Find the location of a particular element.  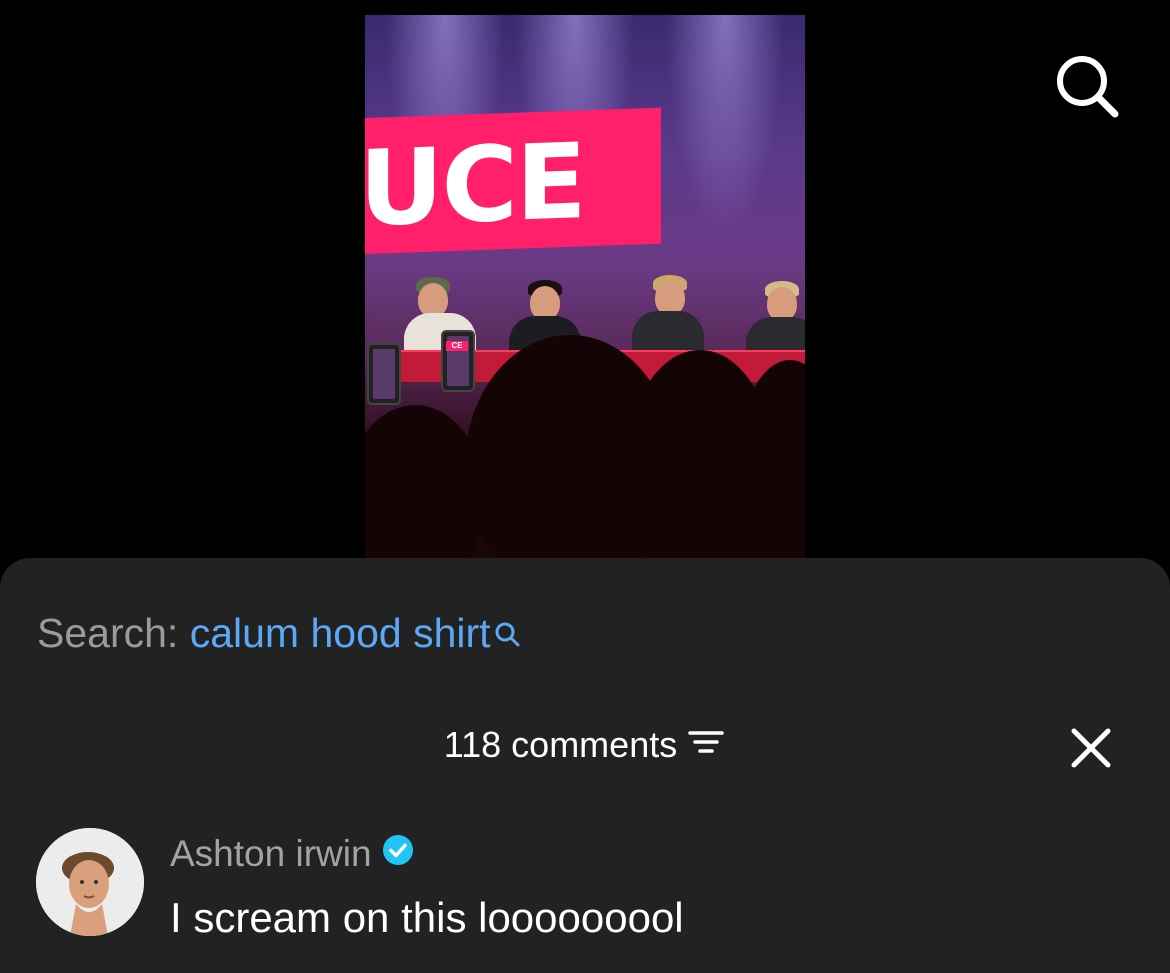

comment-author: Ashton irwin is located at coordinates (292, 854).